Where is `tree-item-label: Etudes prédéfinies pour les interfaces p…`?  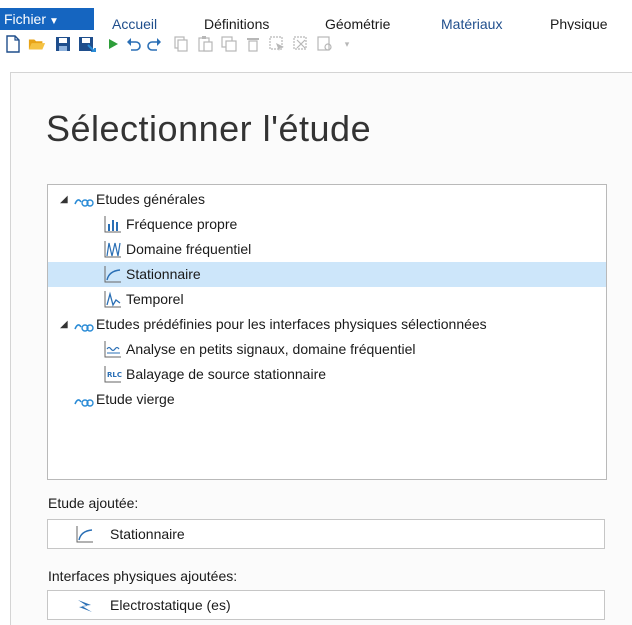 tree-item-label: Etudes prédéfinies pour les interfaces p… is located at coordinates (291, 324).